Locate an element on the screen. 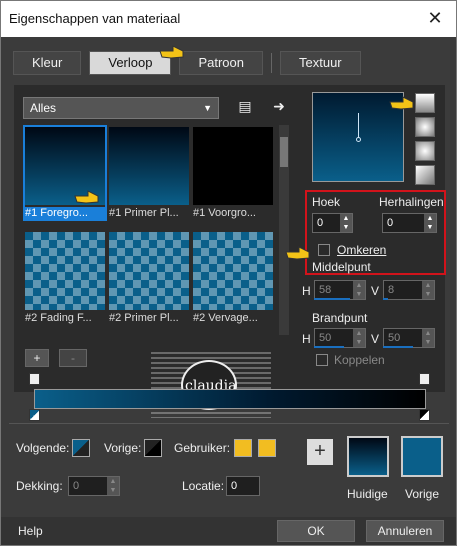 Image resolution: width=457 pixels, height=546 pixels. linear-type-button is located at coordinates (425, 103).